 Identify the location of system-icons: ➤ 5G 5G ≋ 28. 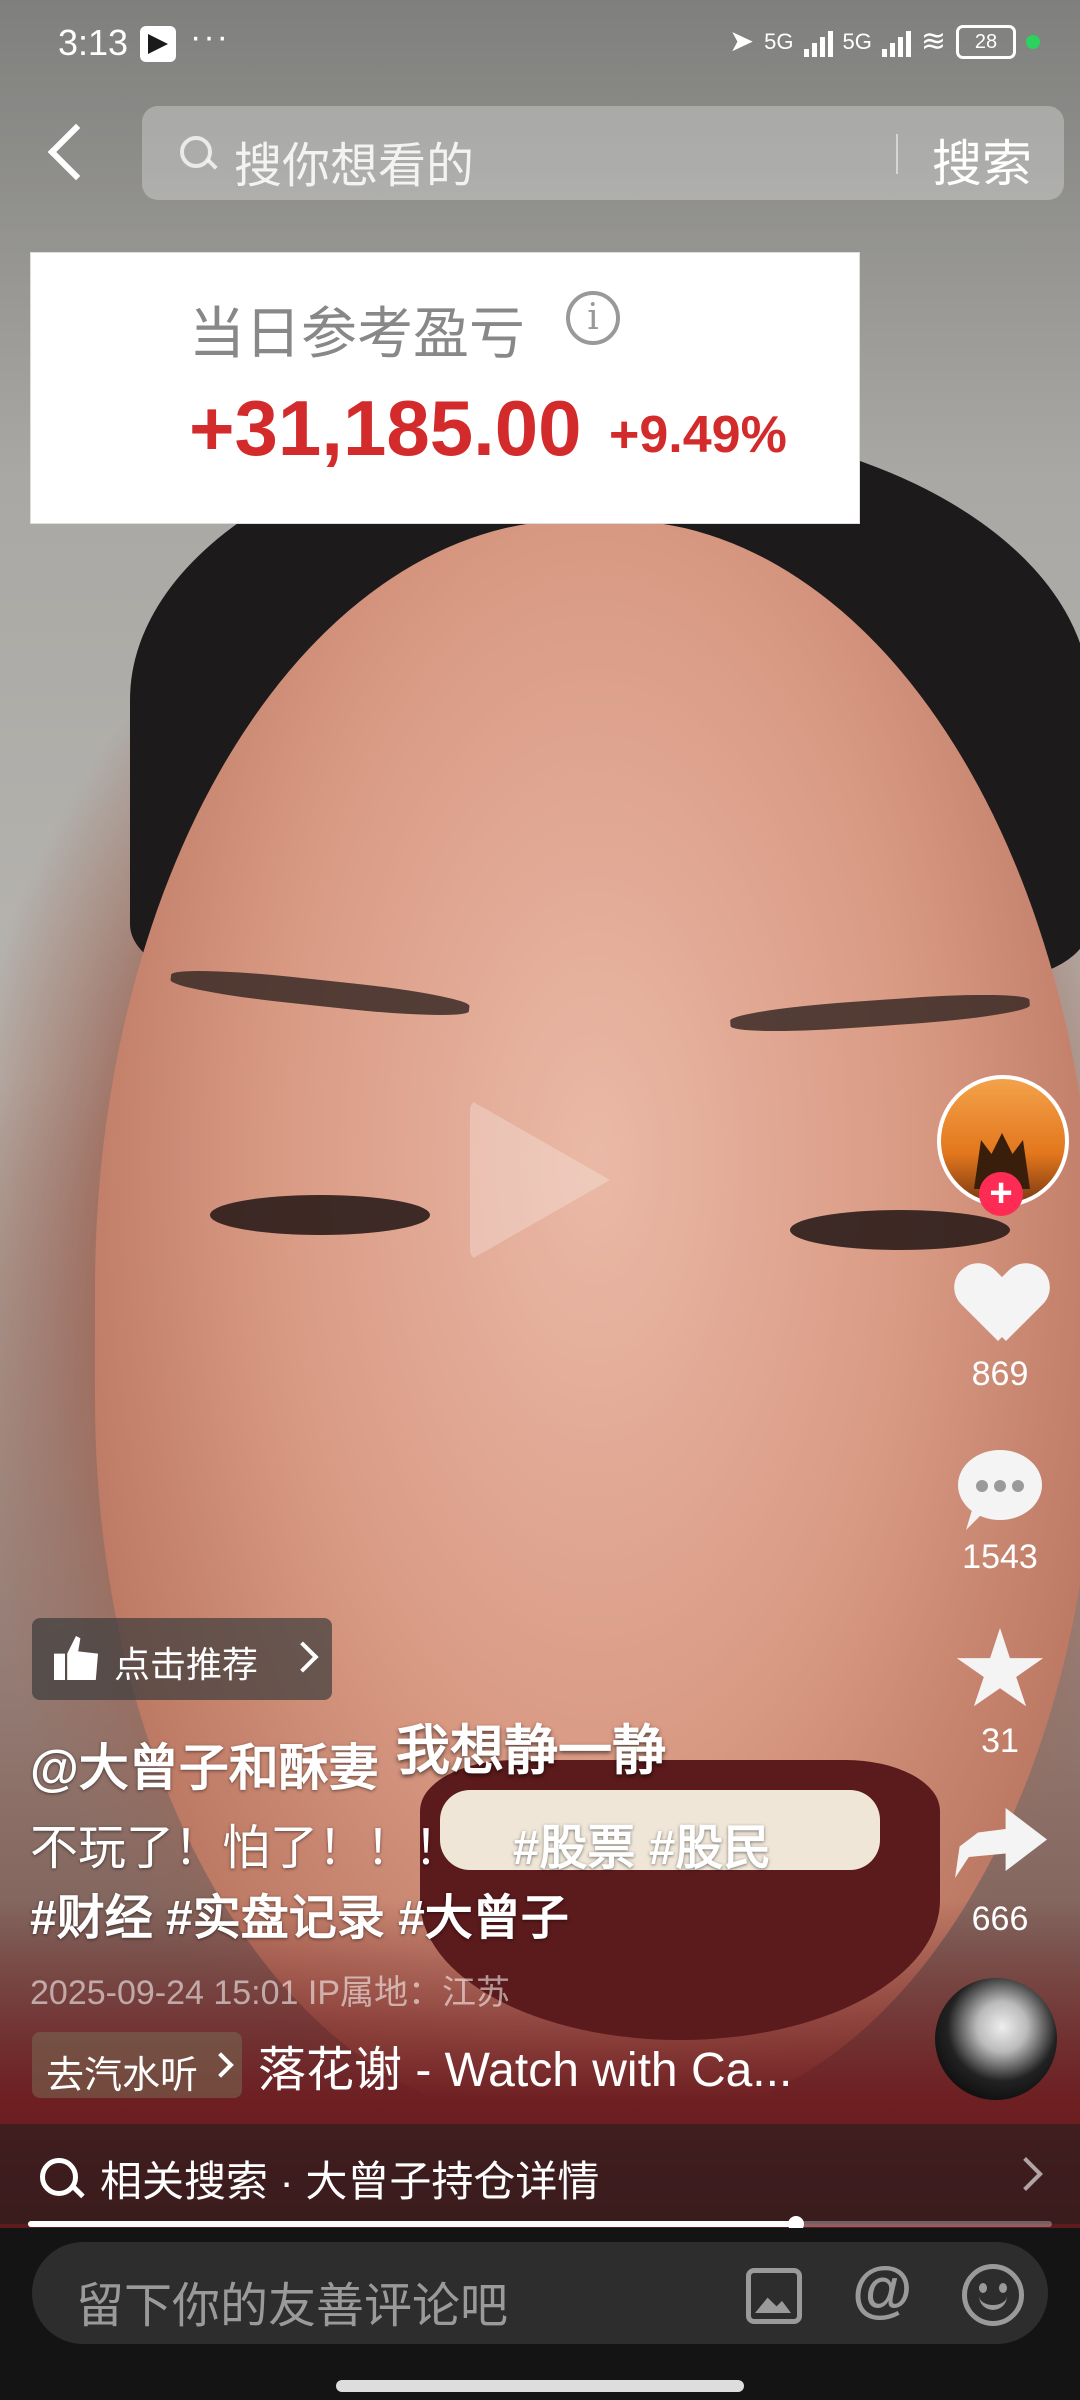
(884, 41).